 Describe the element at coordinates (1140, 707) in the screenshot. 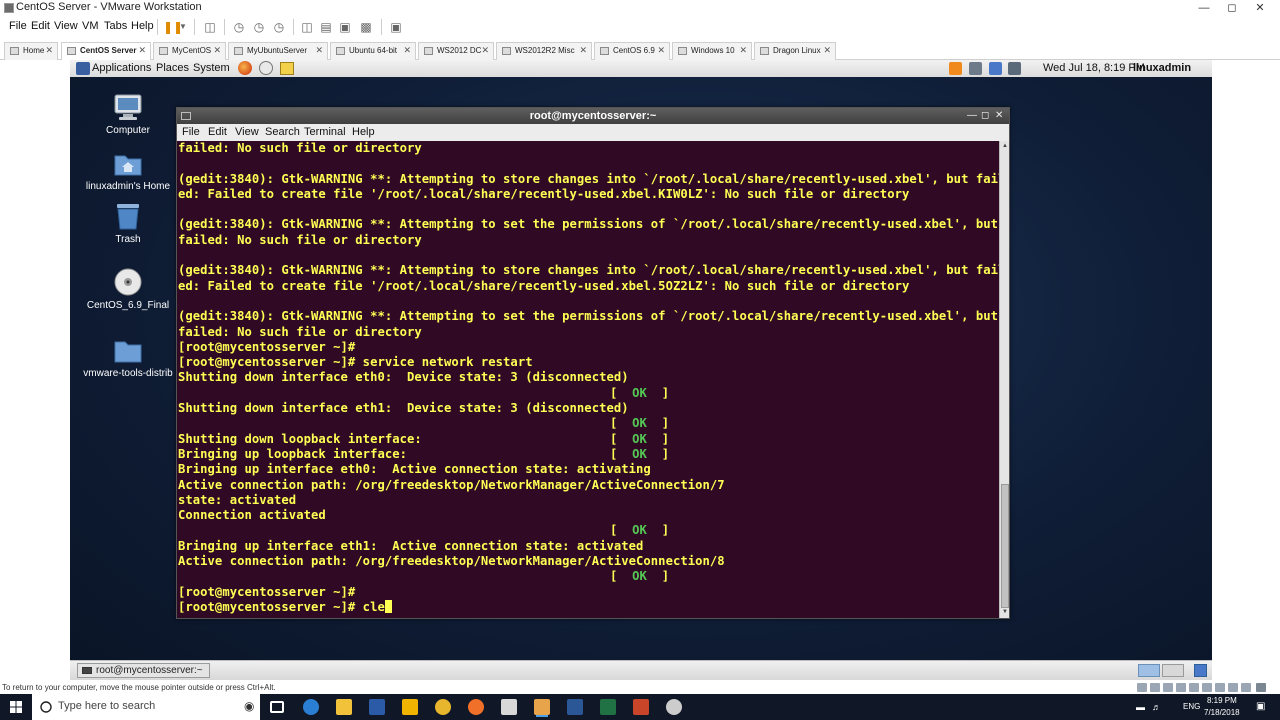

I see `tray-network-icon: ▬` at that location.